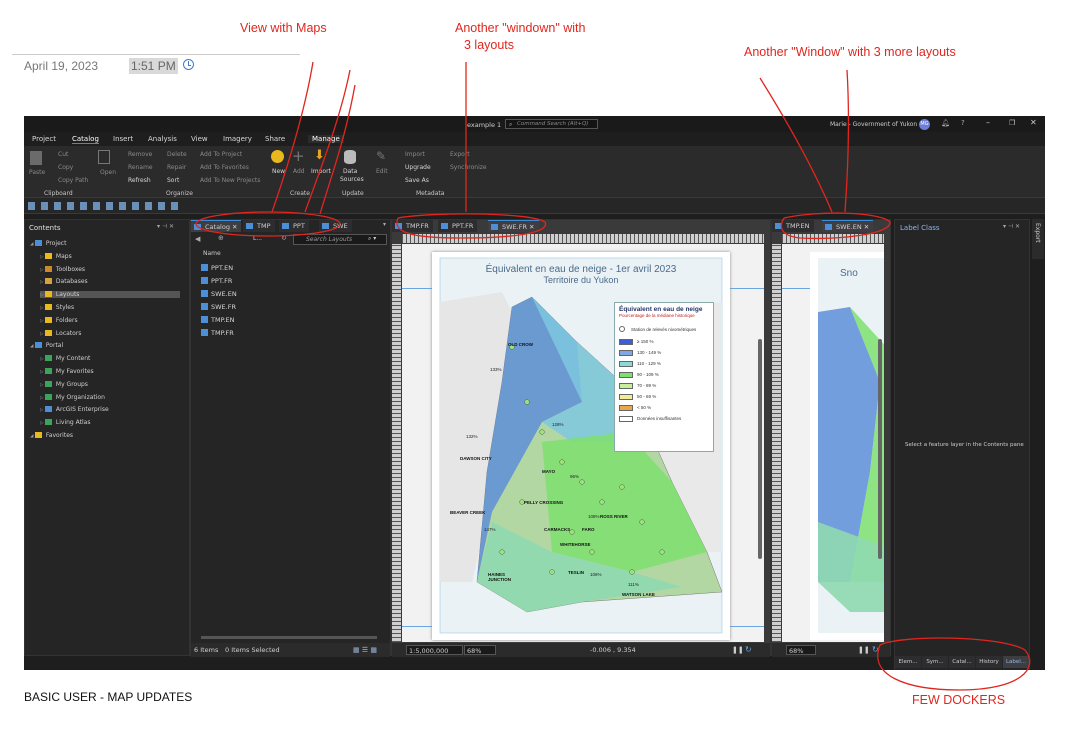 Image resolution: width=1087 pixels, height=734 pixels. Describe the element at coordinates (123, 139) in the screenshot. I see `tab-insert: Insert` at that location.